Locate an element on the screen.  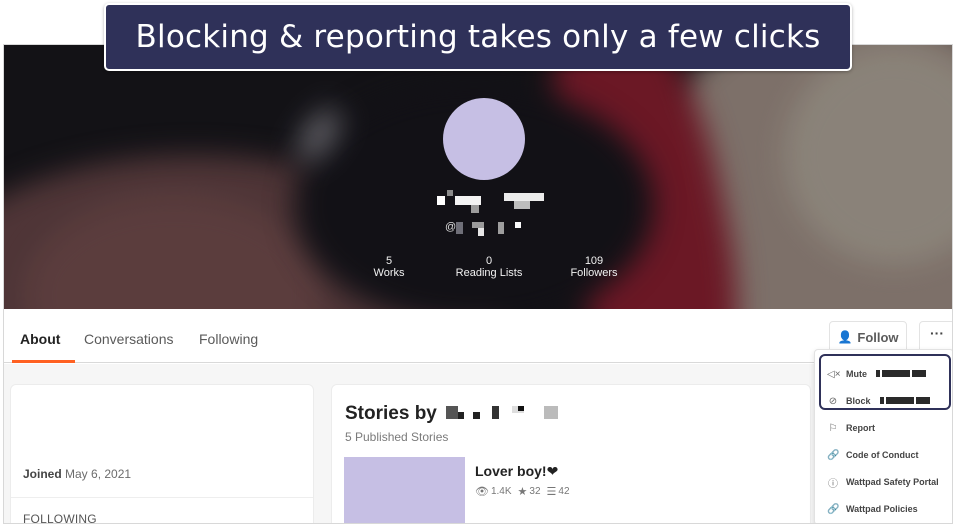
about-card: Joined May 6, 2021 FOLLOWING is located at coordinates (162, 454).